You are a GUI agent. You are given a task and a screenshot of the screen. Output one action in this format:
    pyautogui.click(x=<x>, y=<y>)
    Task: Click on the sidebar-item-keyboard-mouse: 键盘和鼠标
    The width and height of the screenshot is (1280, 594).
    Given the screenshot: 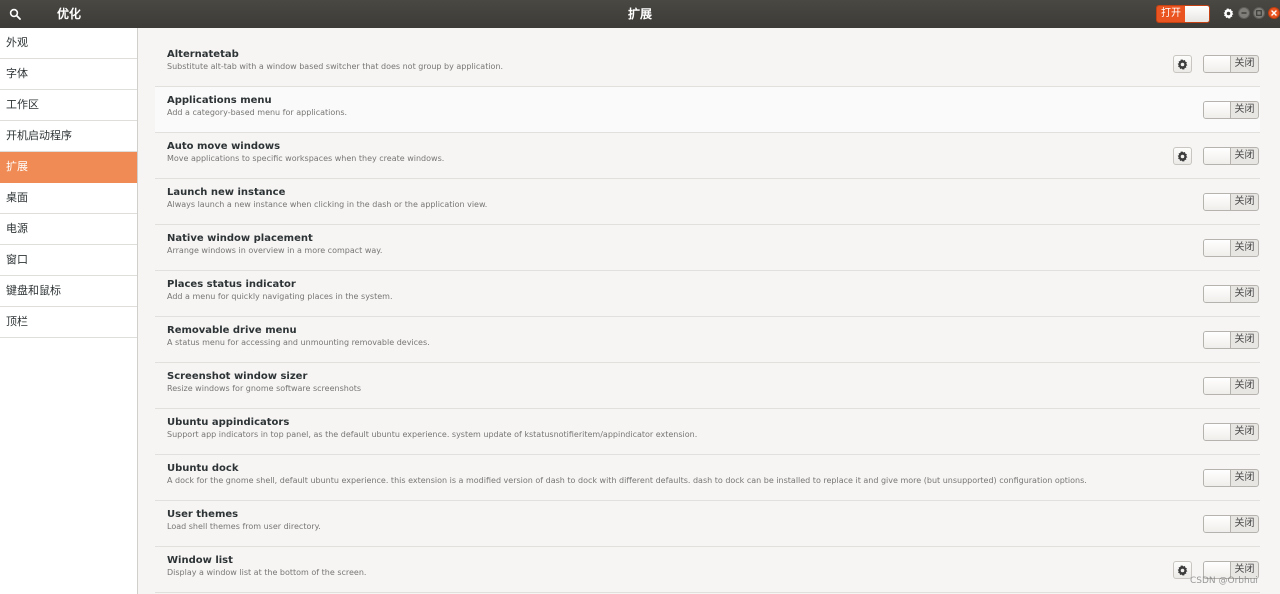 What is the action you would take?
    pyautogui.click(x=68, y=291)
    